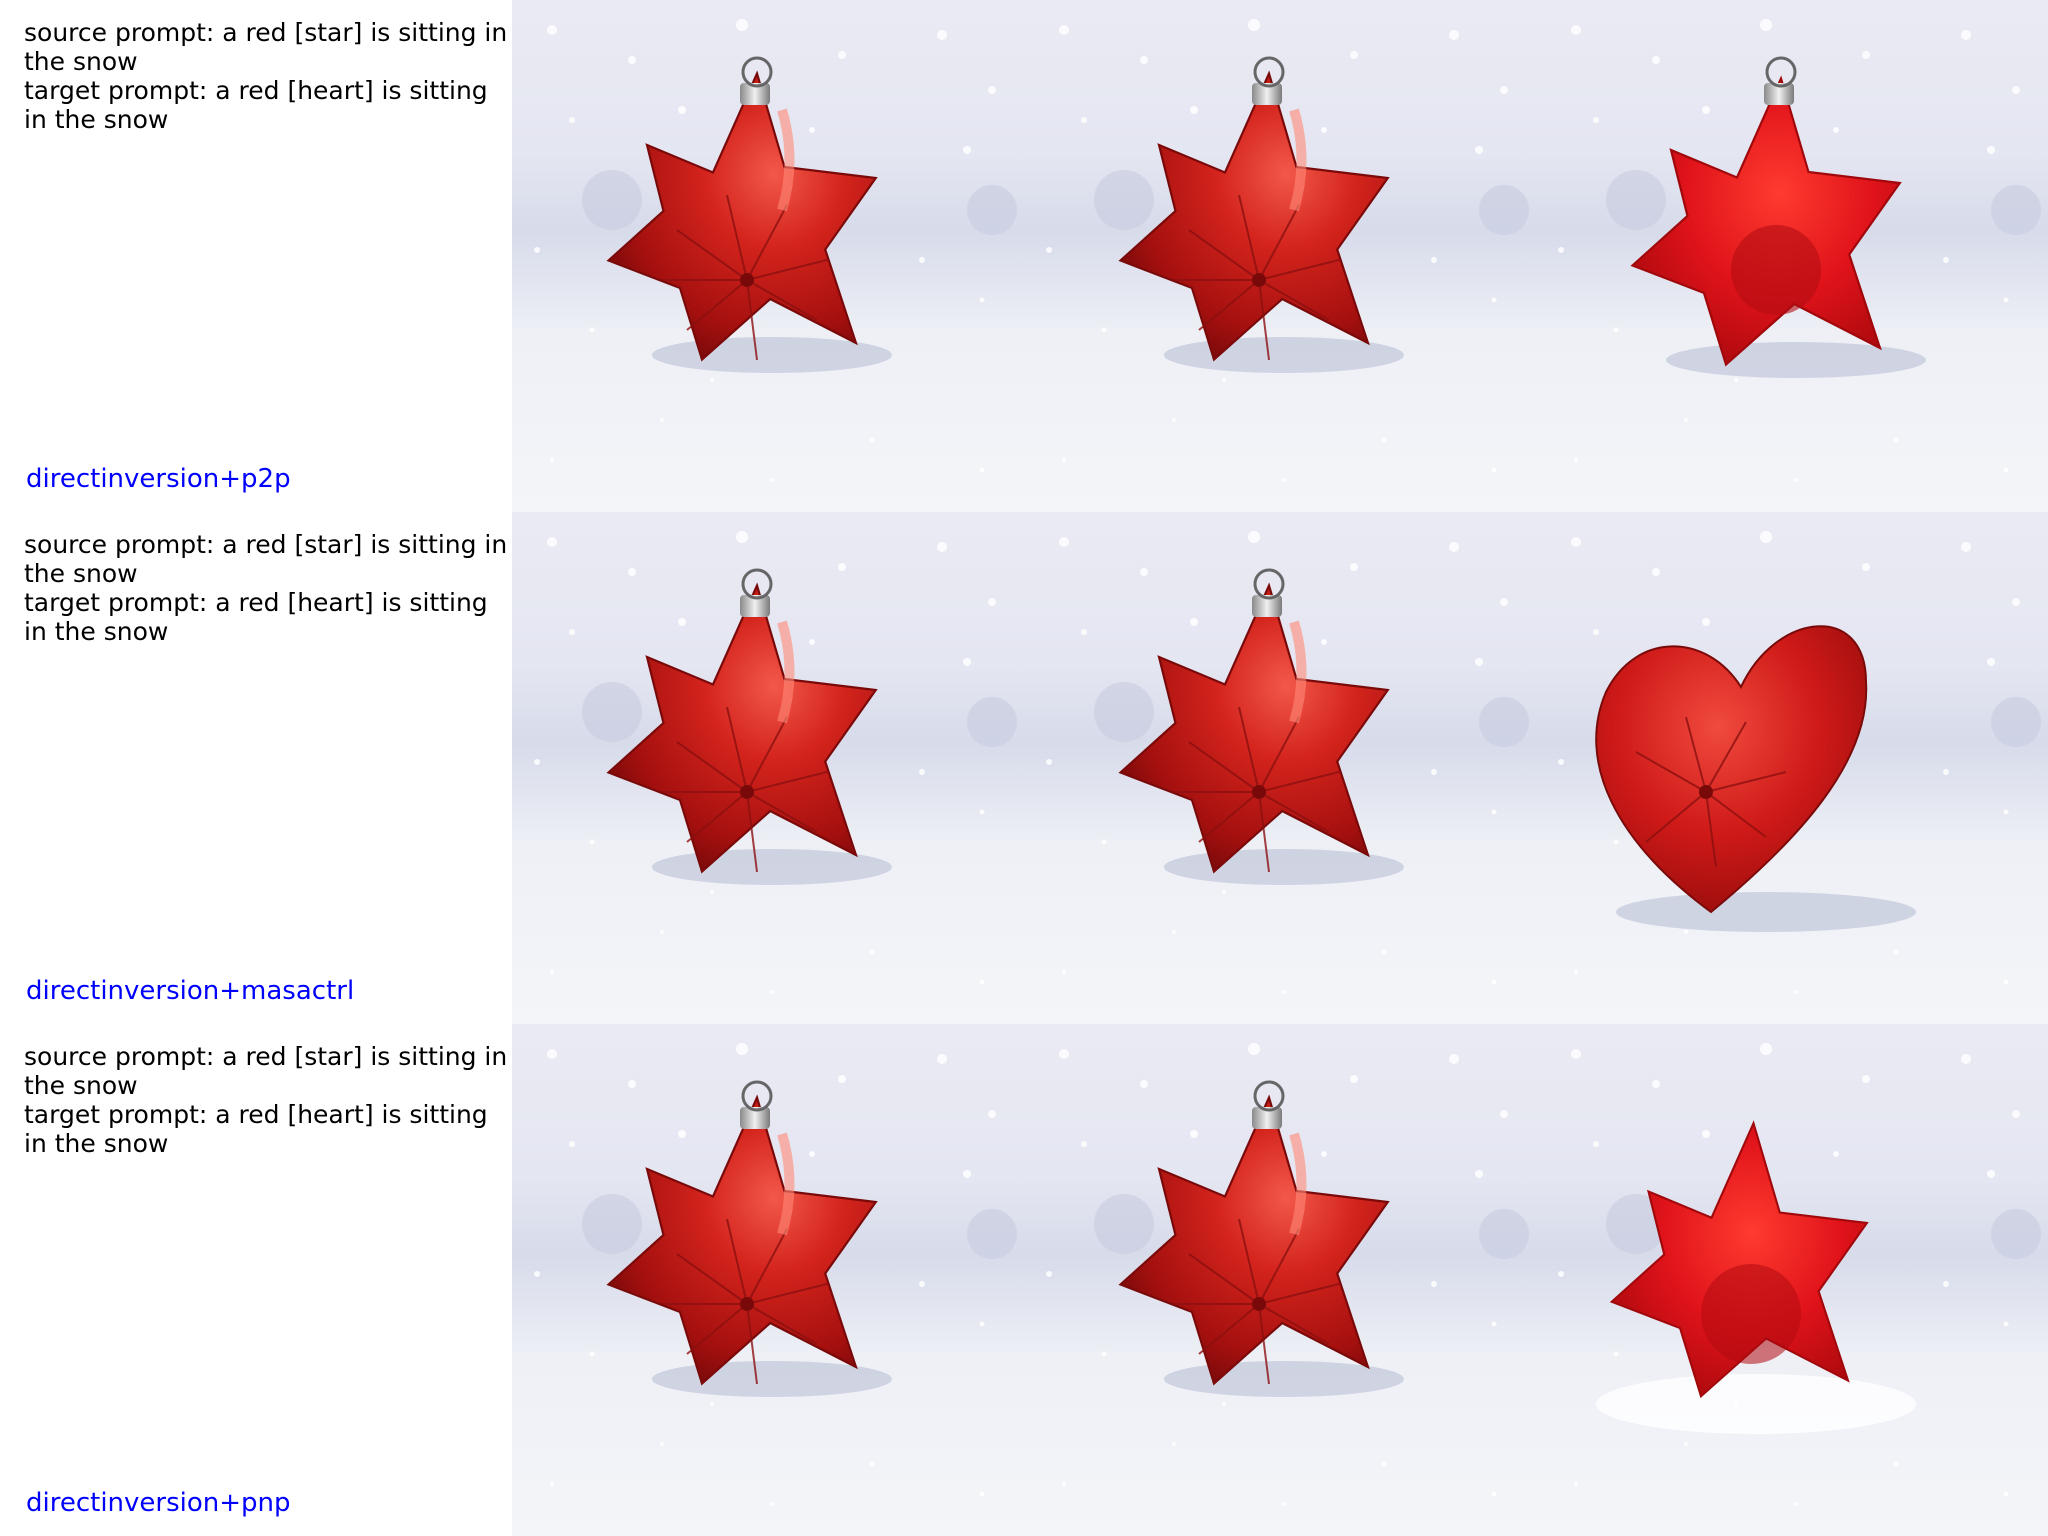  Describe the element at coordinates (190, 991) in the screenshot. I see `method-label: directinversion+masactrl` at that location.